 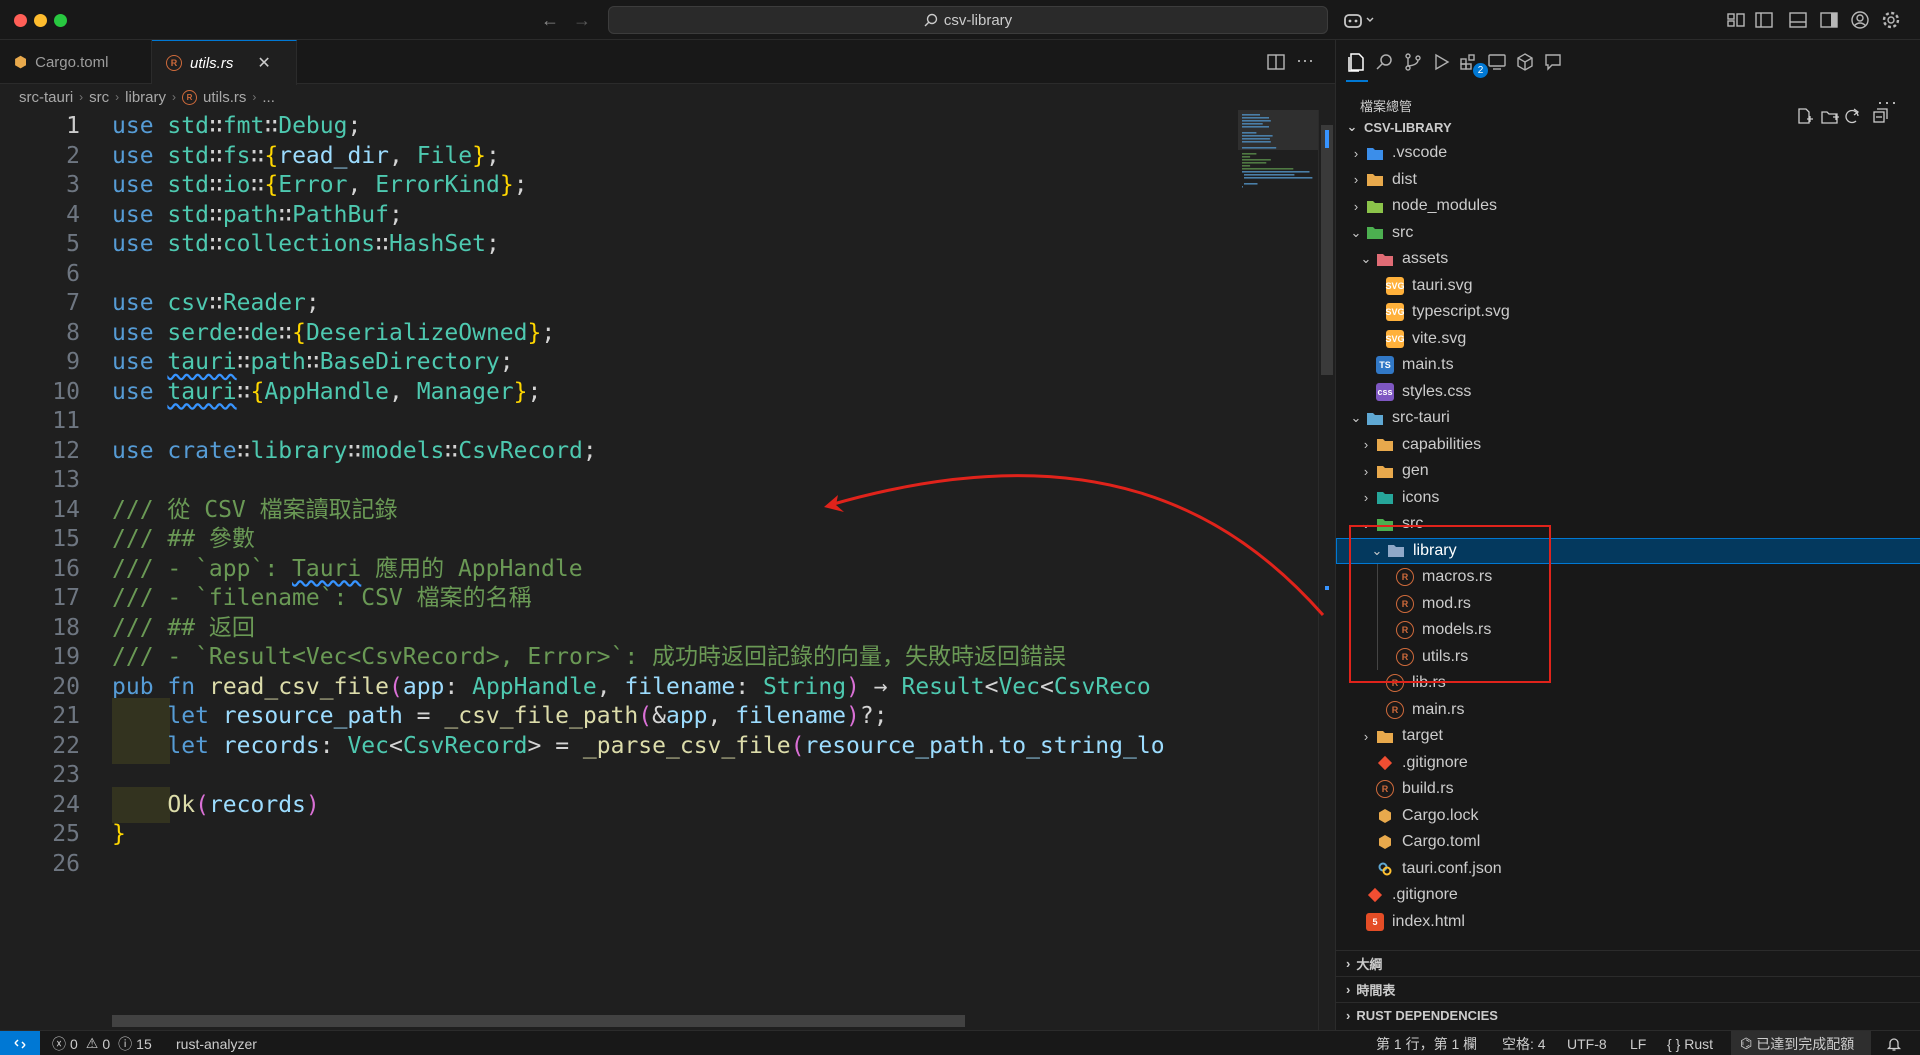 I want to click on warning-count: 0, so click(x=106, y=1043).